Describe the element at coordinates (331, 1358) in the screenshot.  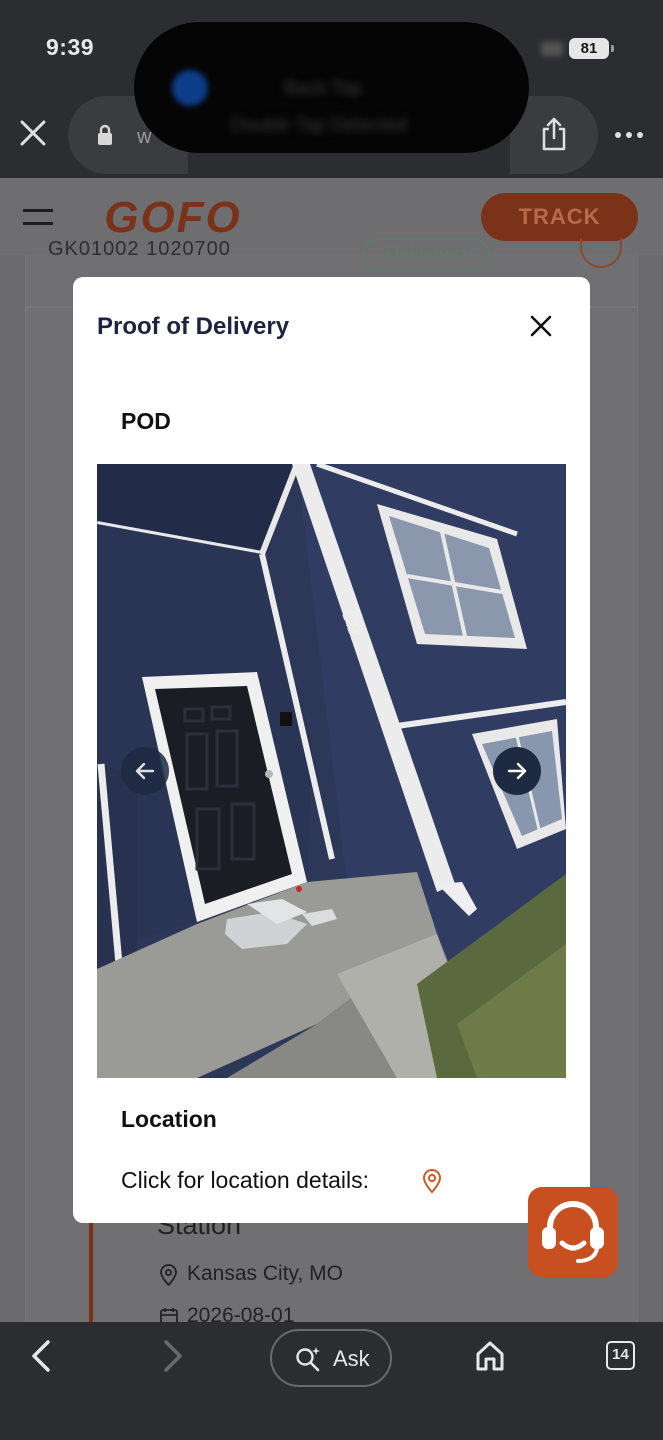
I see `ask-button: Ask` at that location.